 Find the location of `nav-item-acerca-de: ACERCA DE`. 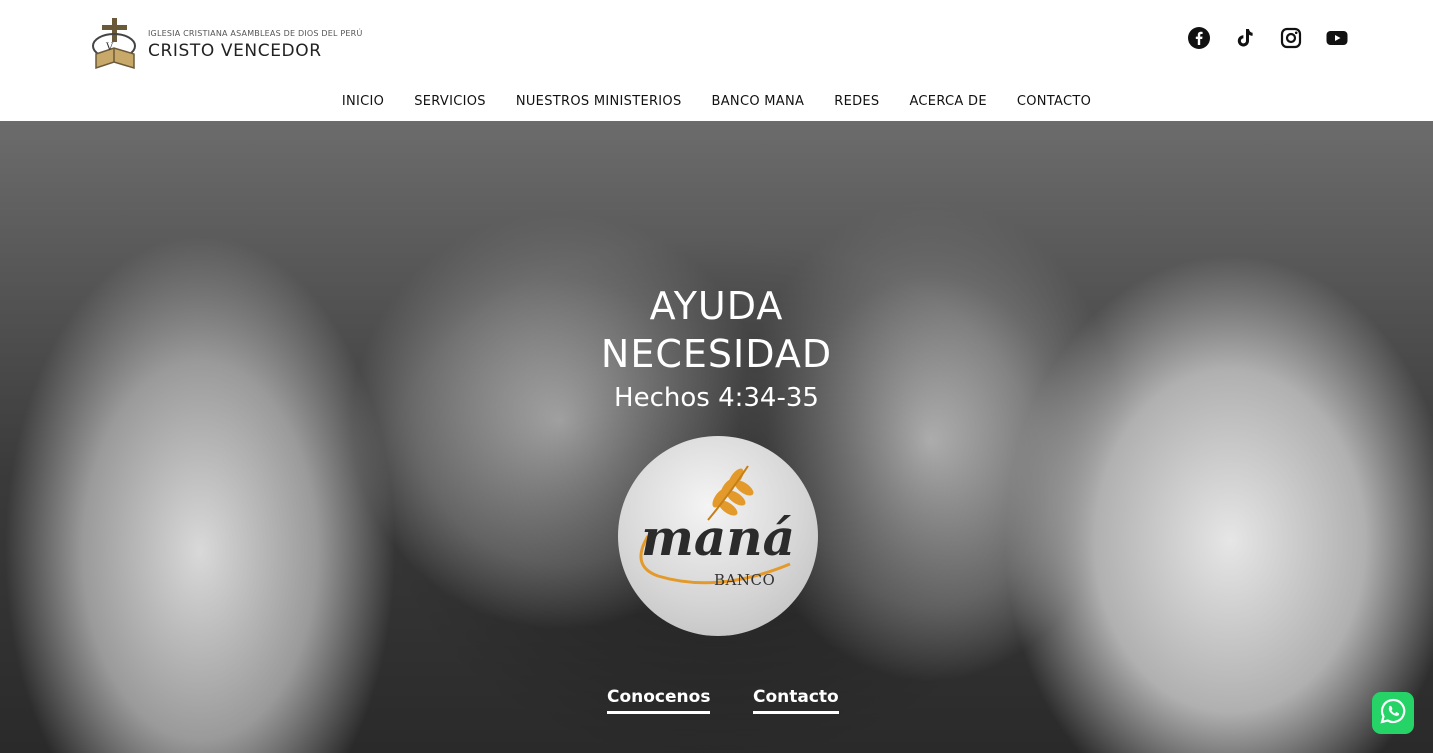

nav-item-acerca-de: ACERCA DE is located at coordinates (947, 101).